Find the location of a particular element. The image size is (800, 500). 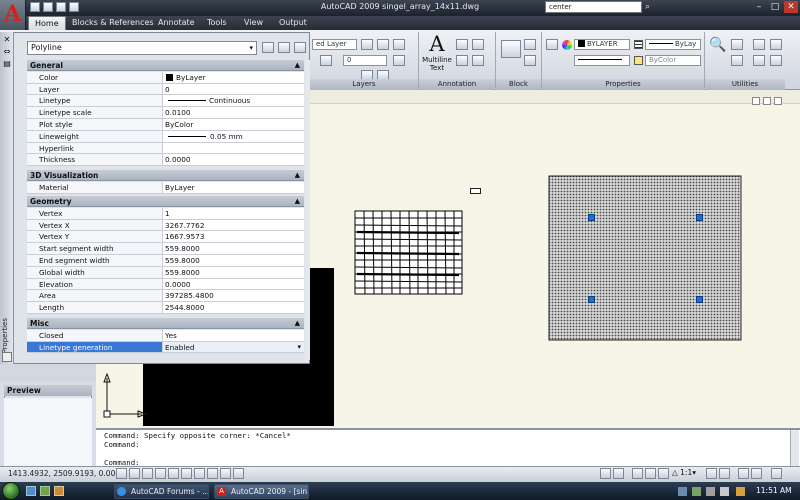

layer-iso-icon is located at coordinates (383, 44).